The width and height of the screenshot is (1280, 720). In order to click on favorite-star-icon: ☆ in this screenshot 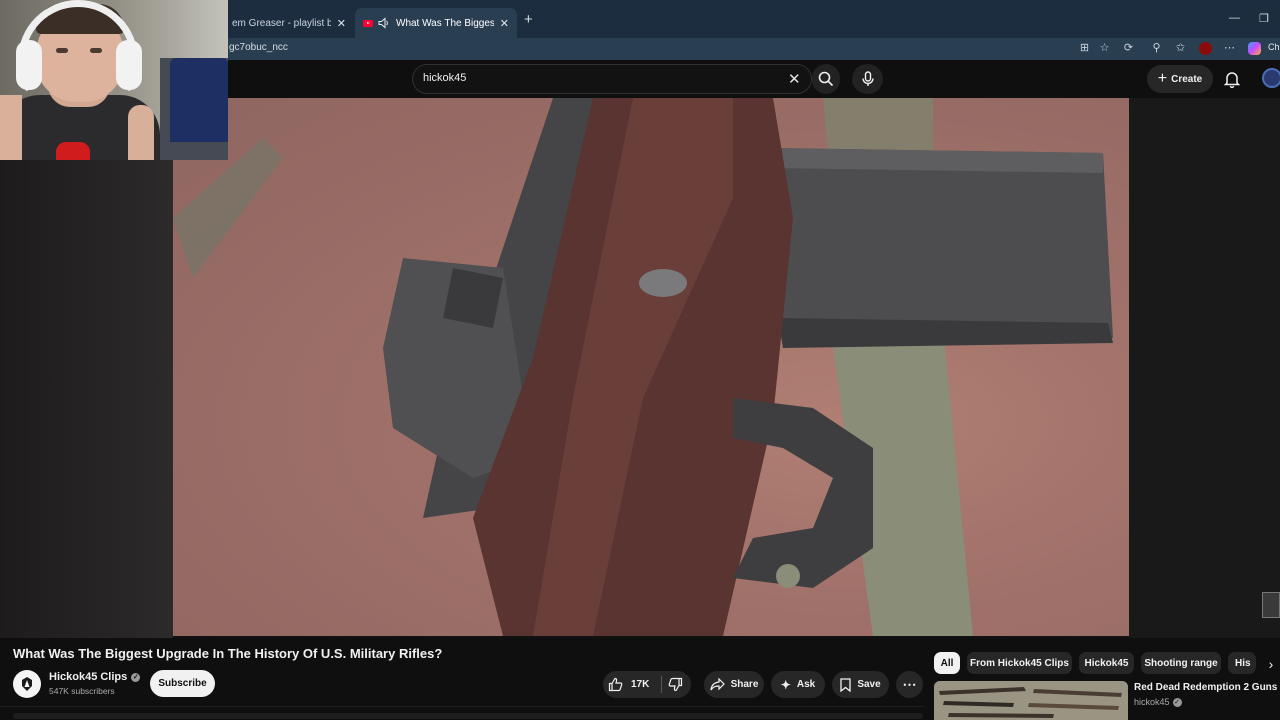, I will do `click(1104, 48)`.